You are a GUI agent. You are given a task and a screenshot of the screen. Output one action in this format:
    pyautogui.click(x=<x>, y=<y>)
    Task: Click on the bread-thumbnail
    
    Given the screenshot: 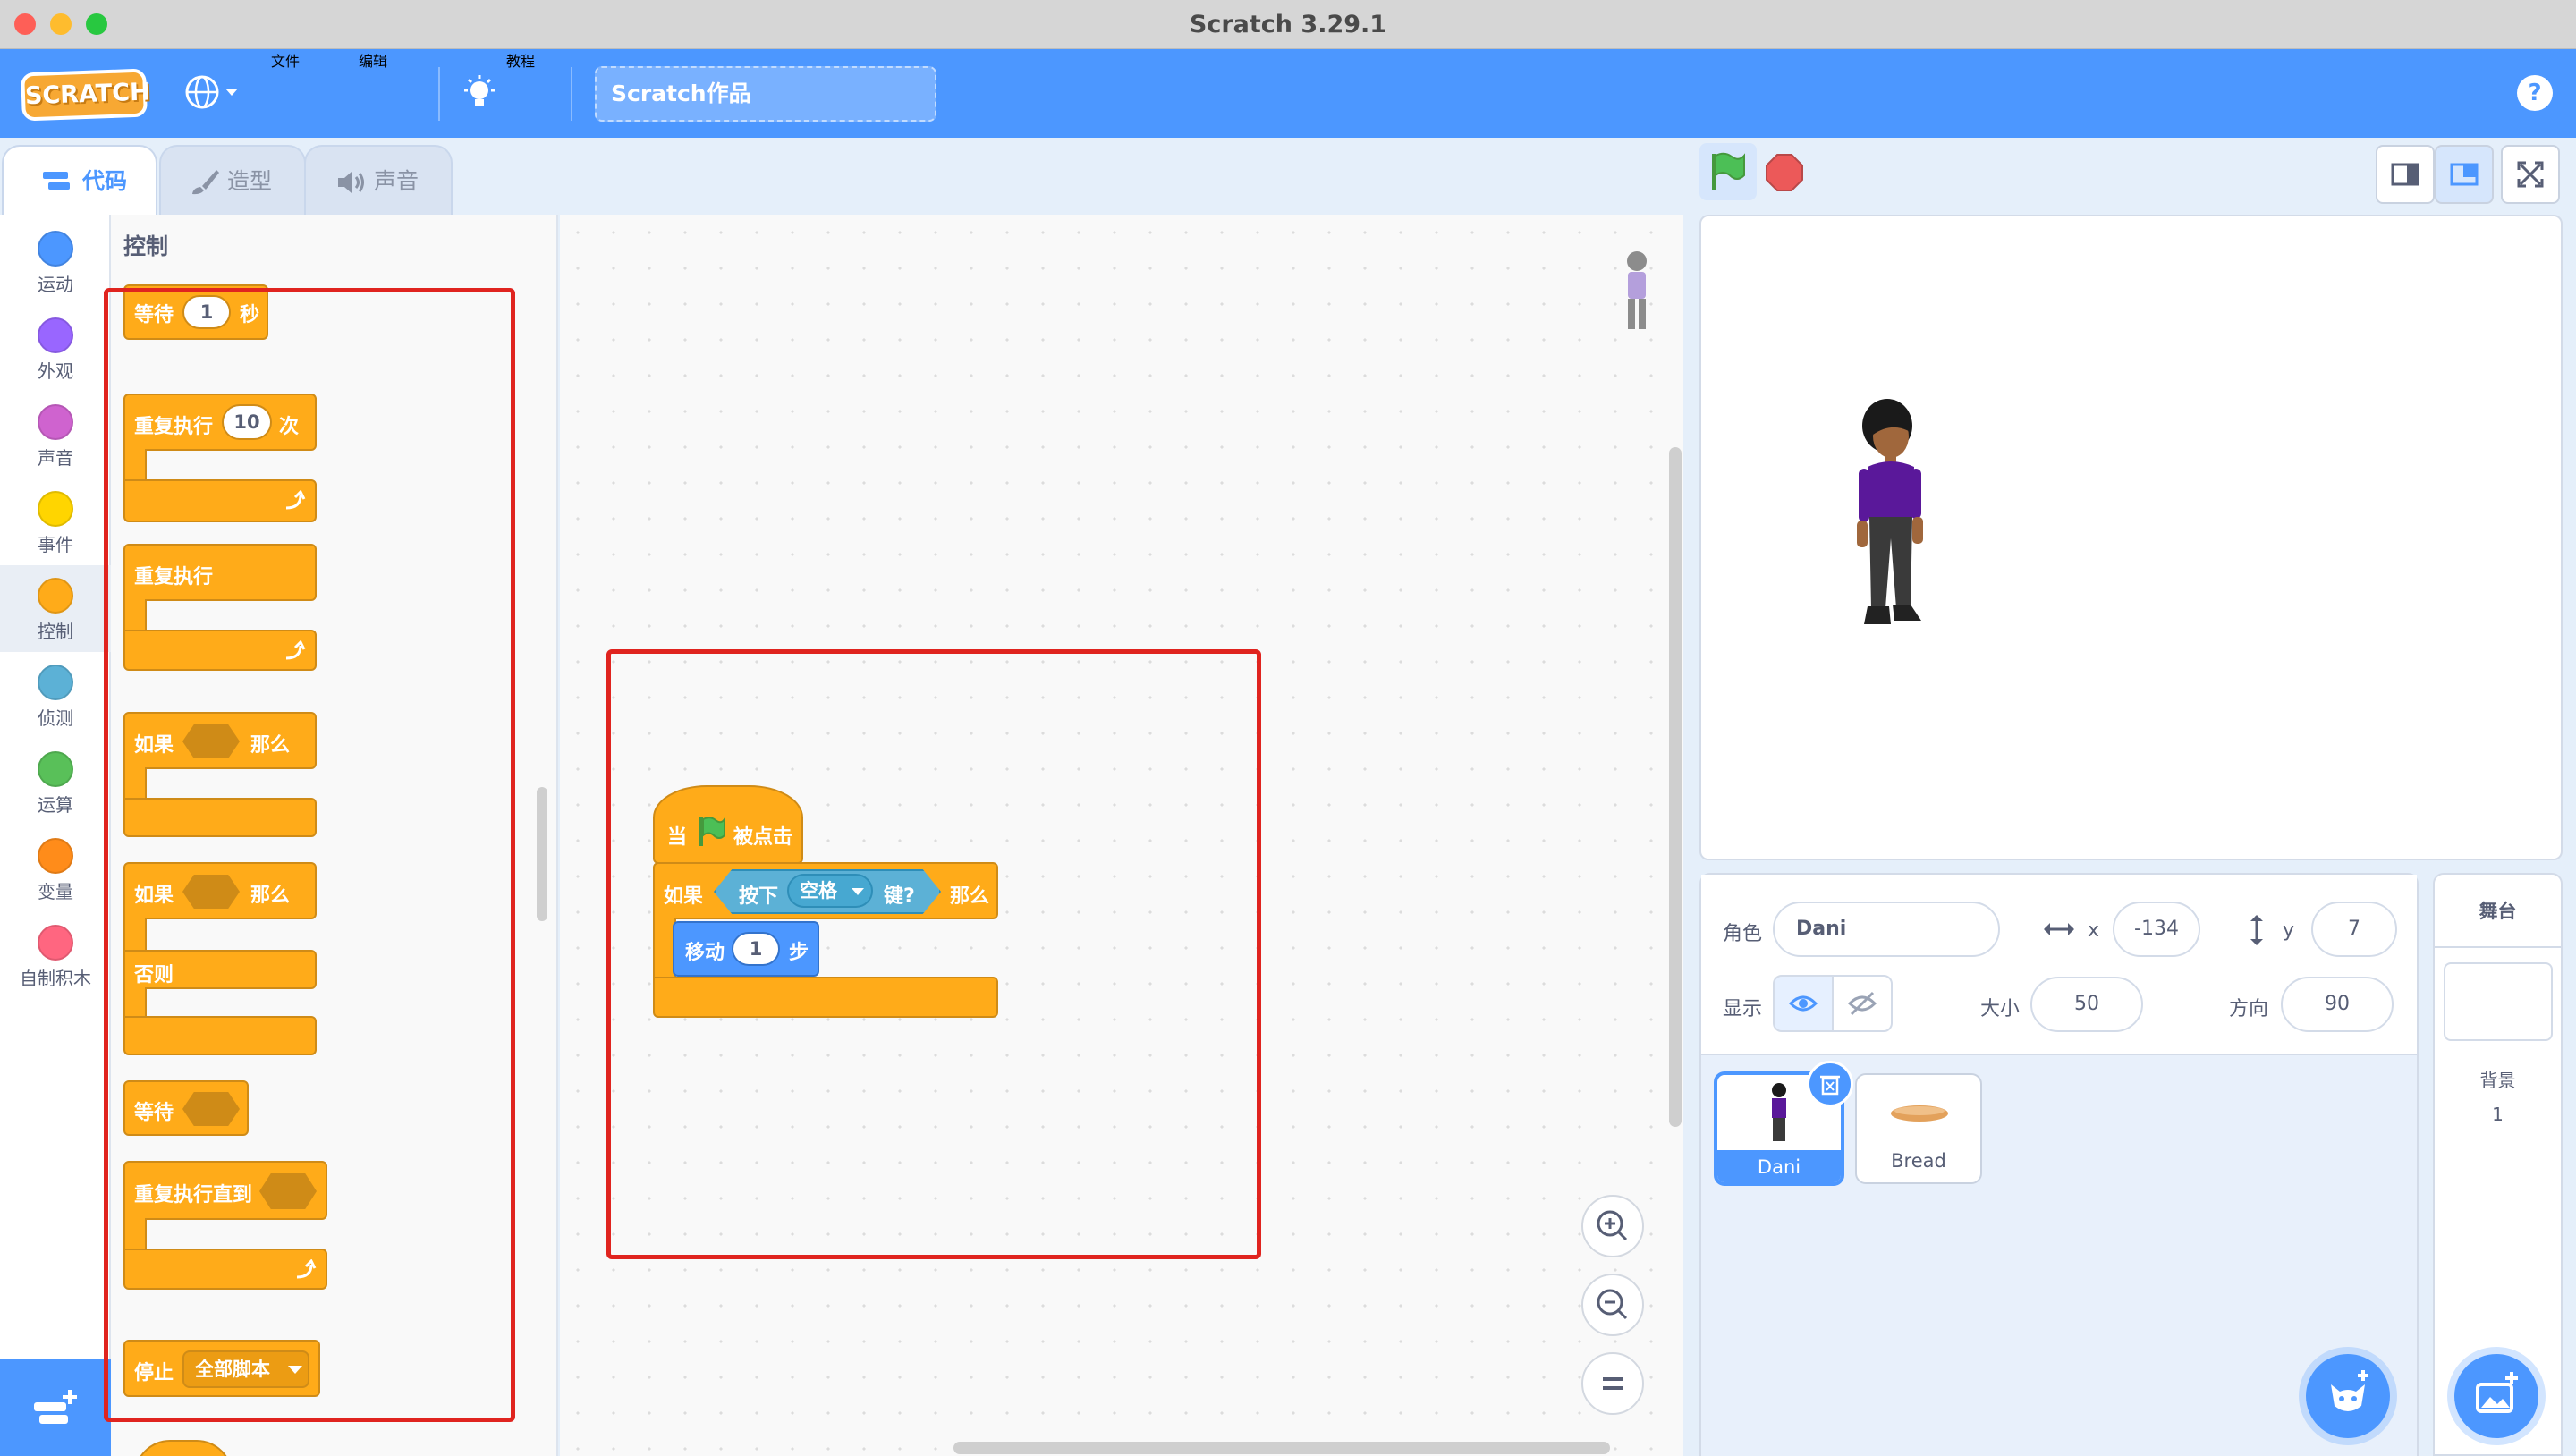 What is the action you would take?
    pyautogui.click(x=1919, y=1113)
    